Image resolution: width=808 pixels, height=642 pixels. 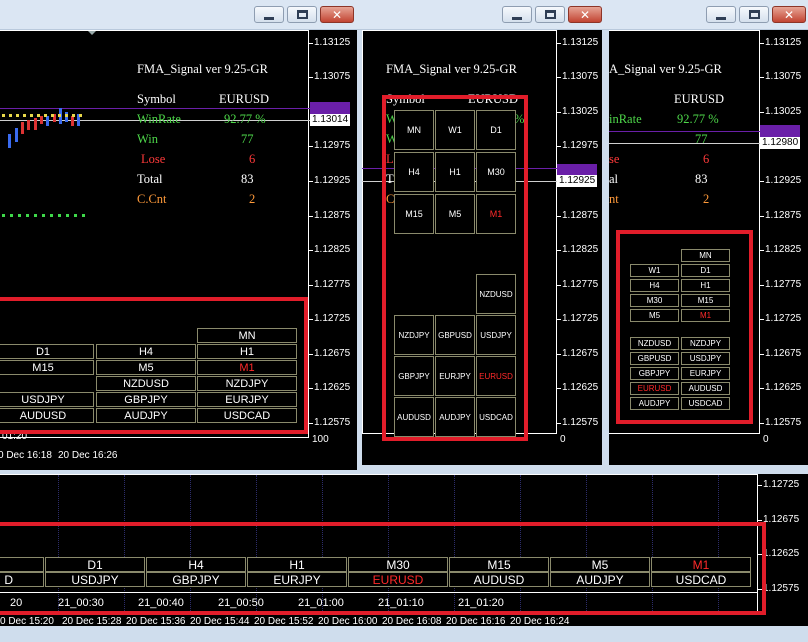 I want to click on left-maximize-button, so click(x=302, y=14).